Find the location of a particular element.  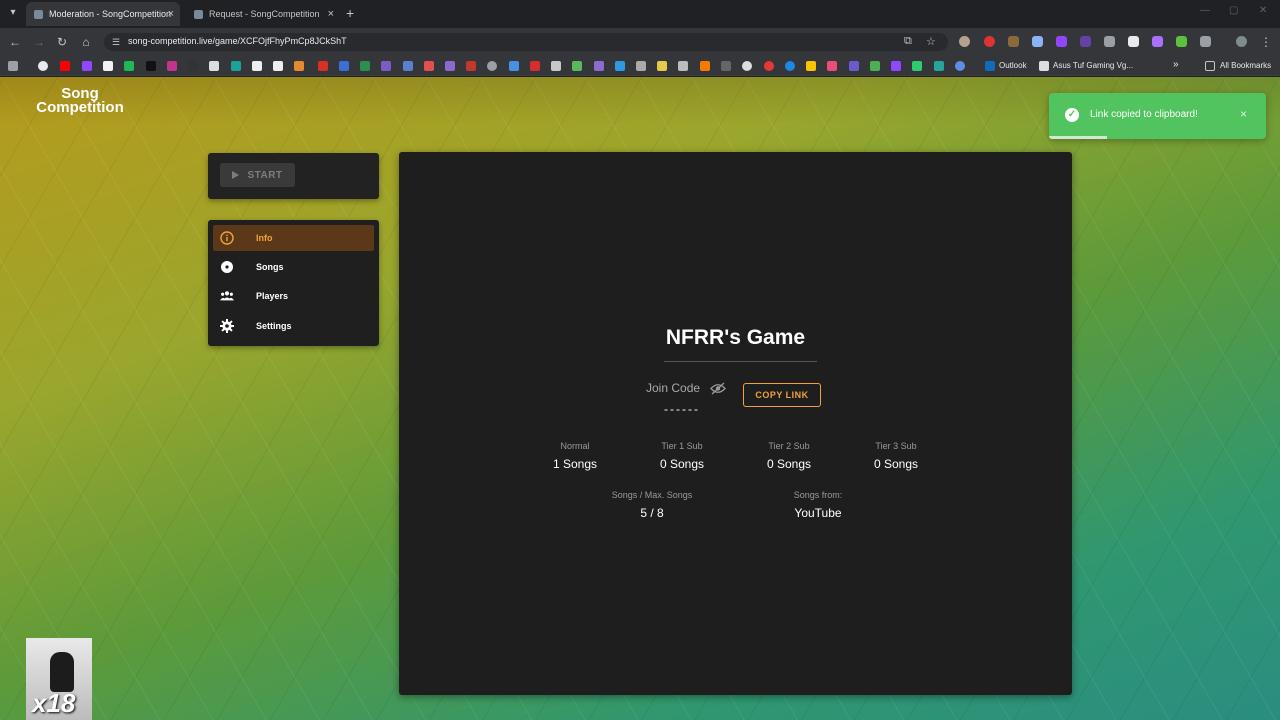

back-icon: ← is located at coordinates (15, 42).